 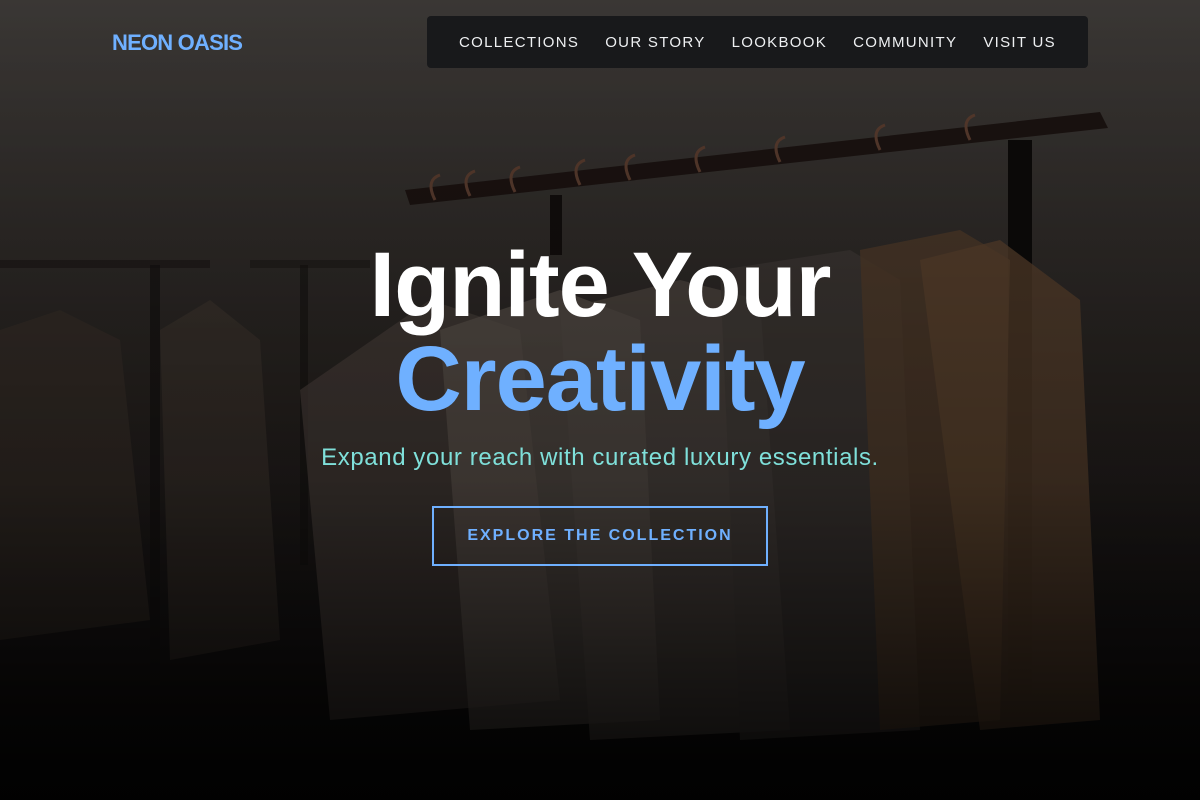 I want to click on nav-link-collections: COLLECTIONS, so click(x=519, y=42).